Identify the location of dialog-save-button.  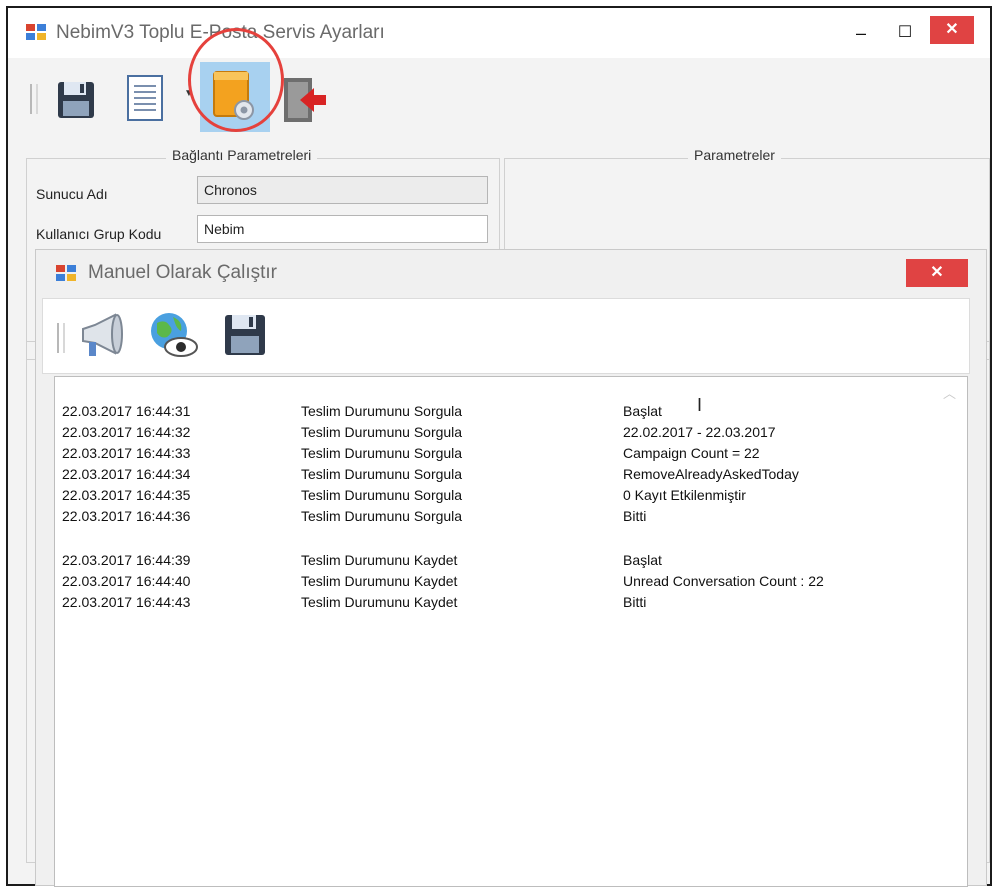
(245, 335).